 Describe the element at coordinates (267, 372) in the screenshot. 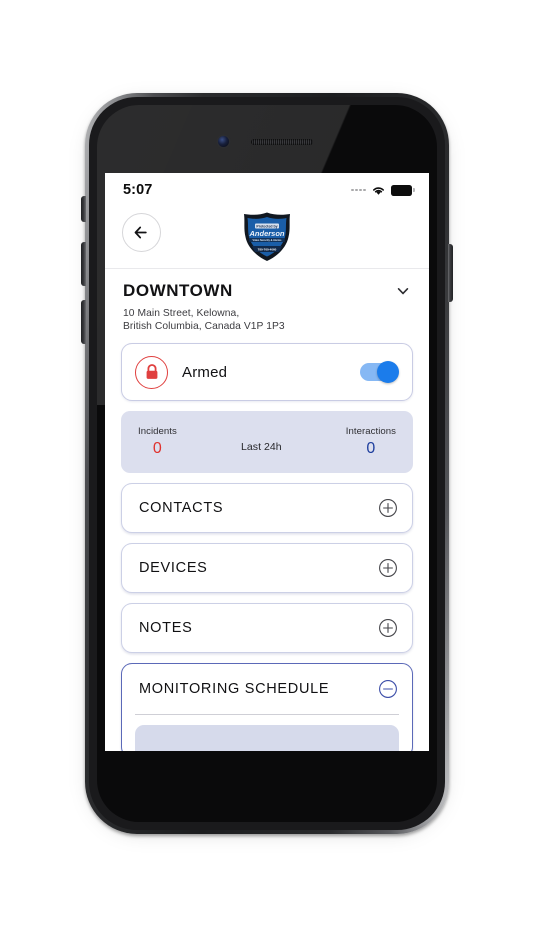

I see `armed-status-card: Armed` at that location.